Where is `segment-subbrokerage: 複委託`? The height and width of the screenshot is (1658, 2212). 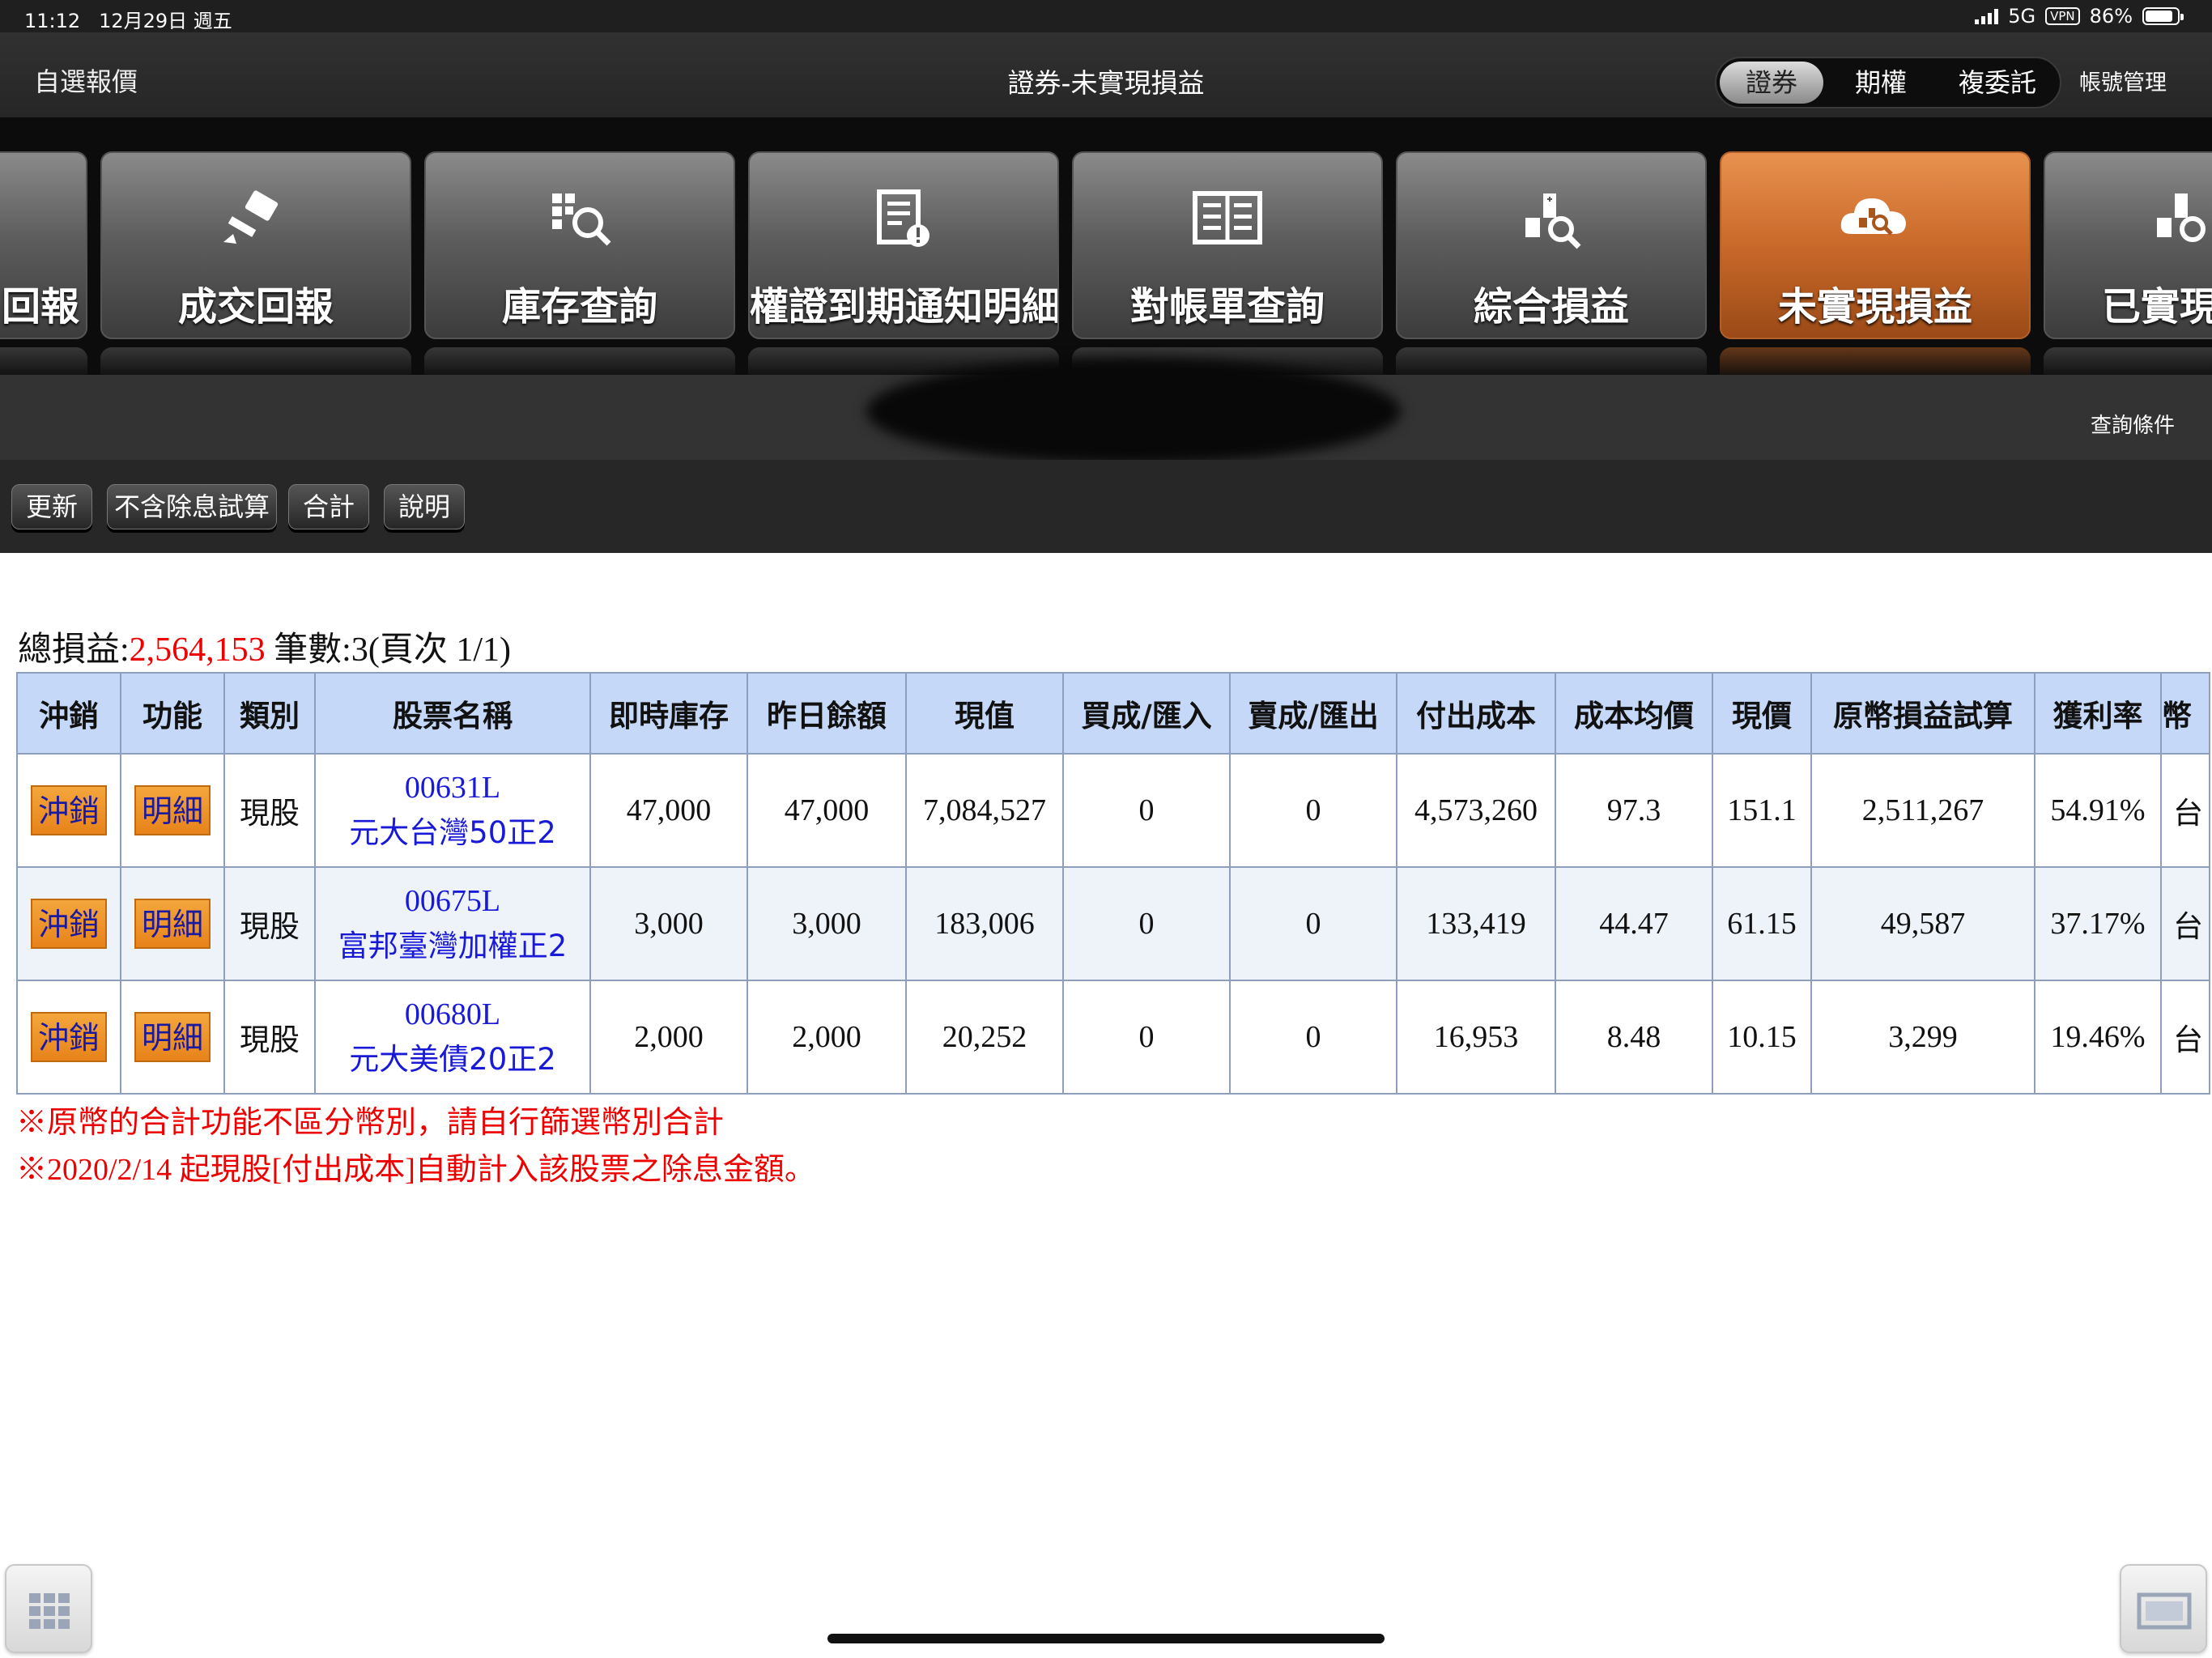 segment-subbrokerage: 複委託 is located at coordinates (1998, 82).